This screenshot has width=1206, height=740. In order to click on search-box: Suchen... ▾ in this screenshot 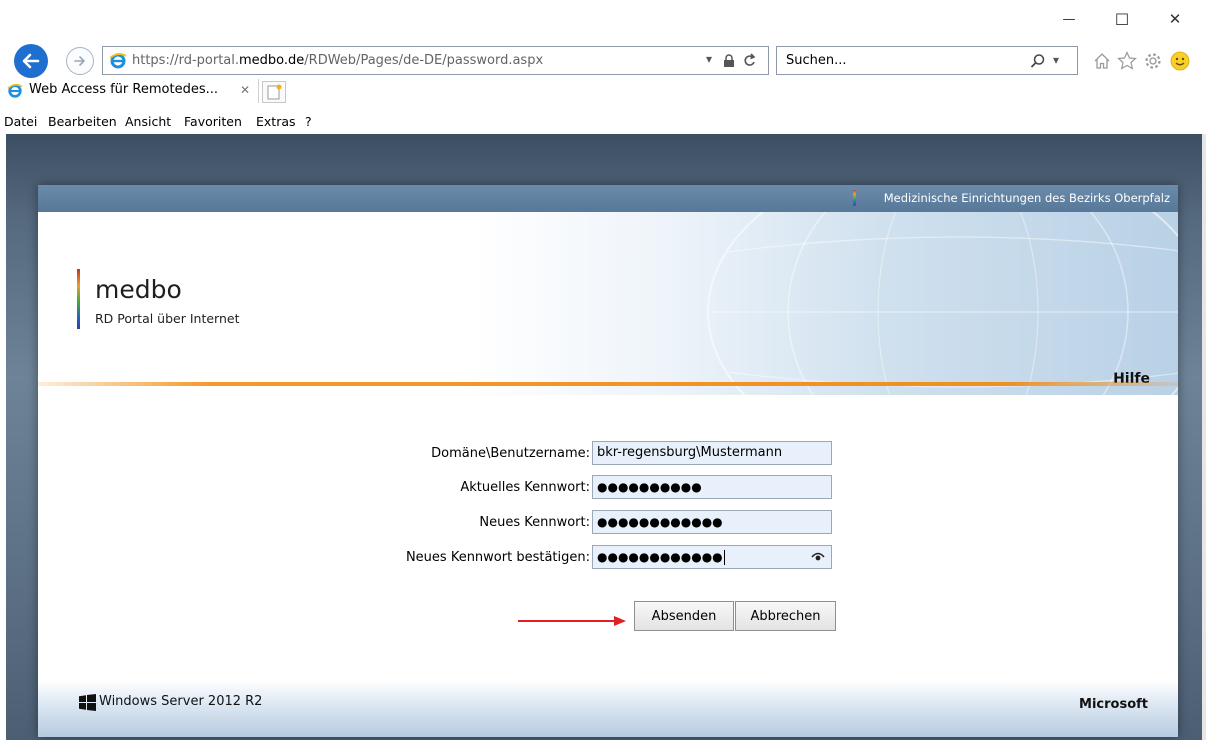, I will do `click(927, 60)`.